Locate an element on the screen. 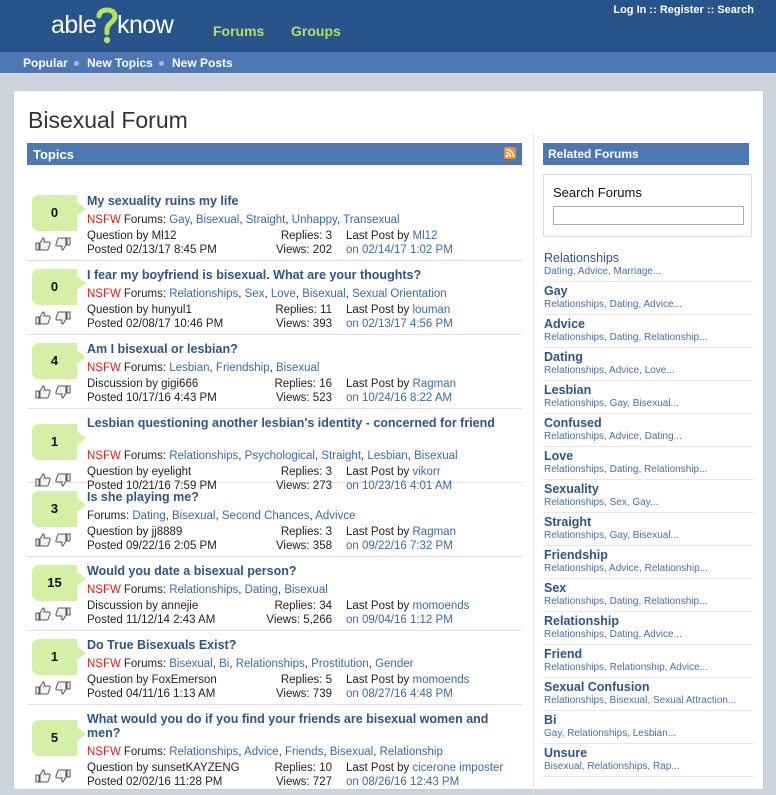  search-link: Search is located at coordinates (735, 10).